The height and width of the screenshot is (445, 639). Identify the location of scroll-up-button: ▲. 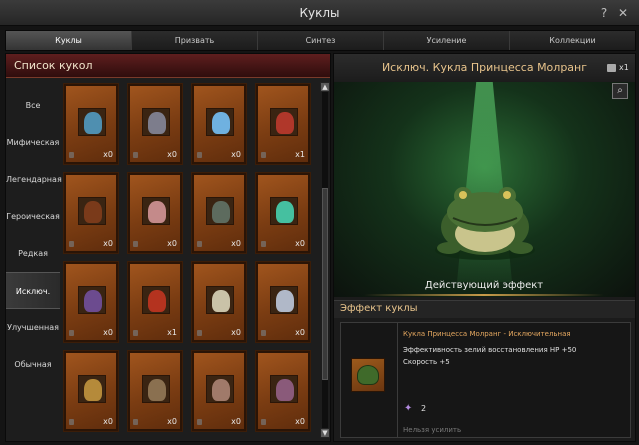
(325, 87).